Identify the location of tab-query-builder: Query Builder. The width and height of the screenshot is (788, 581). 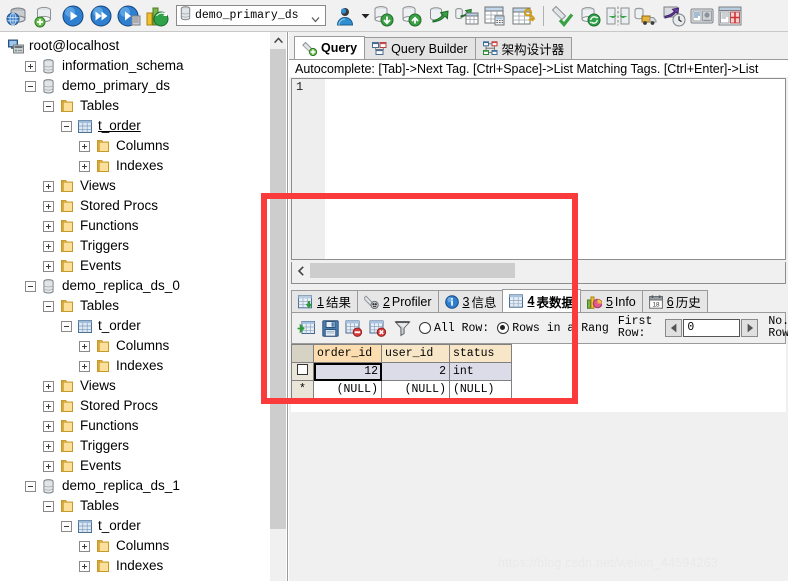
(420, 48).